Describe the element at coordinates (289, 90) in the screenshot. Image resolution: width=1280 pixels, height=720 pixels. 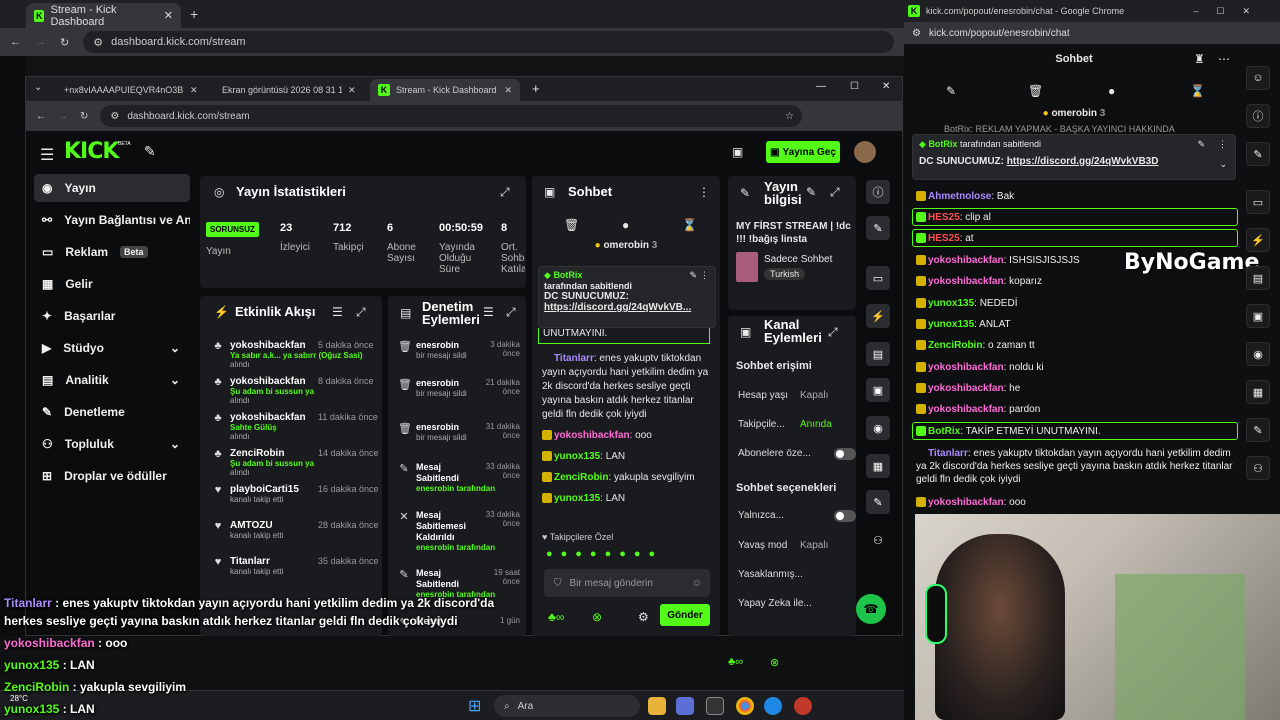
I see `inner-tab-2: Ekran görüntüsü 2026 08 31 17...✕` at that location.